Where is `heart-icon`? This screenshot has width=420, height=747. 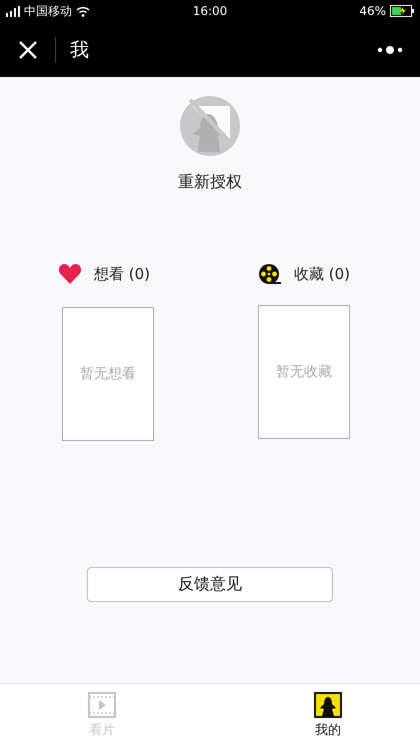
heart-icon is located at coordinates (70, 274).